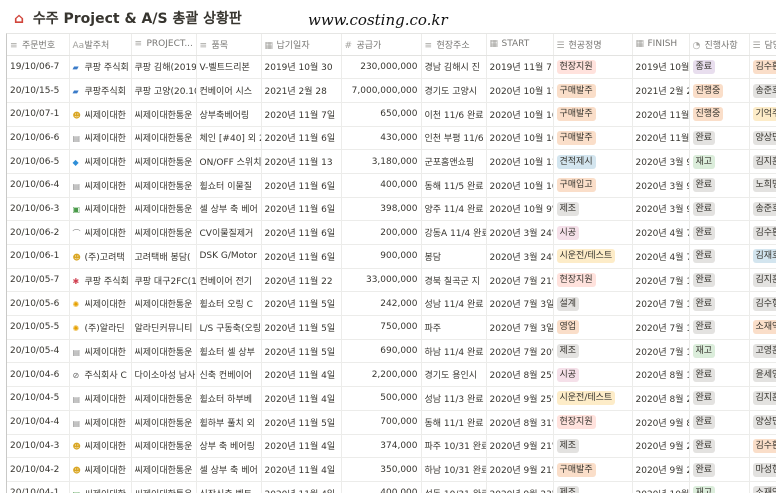 The width and height of the screenshot is (779, 495). I want to click on start-date-cell: 2020년 10월 10, so click(520, 114).